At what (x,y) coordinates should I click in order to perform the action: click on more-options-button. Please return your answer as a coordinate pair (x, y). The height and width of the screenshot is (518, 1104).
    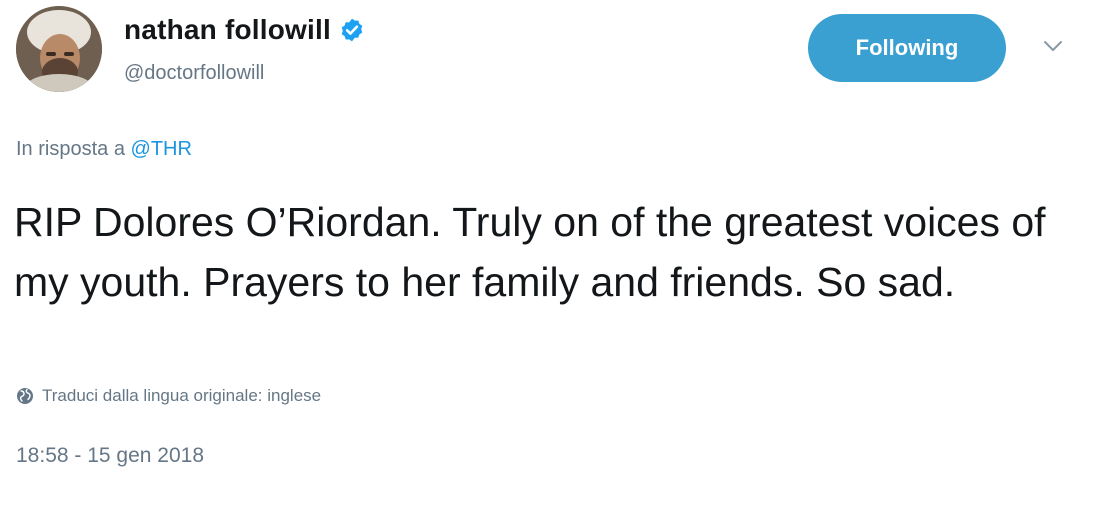
    Looking at the image, I should click on (1053, 46).